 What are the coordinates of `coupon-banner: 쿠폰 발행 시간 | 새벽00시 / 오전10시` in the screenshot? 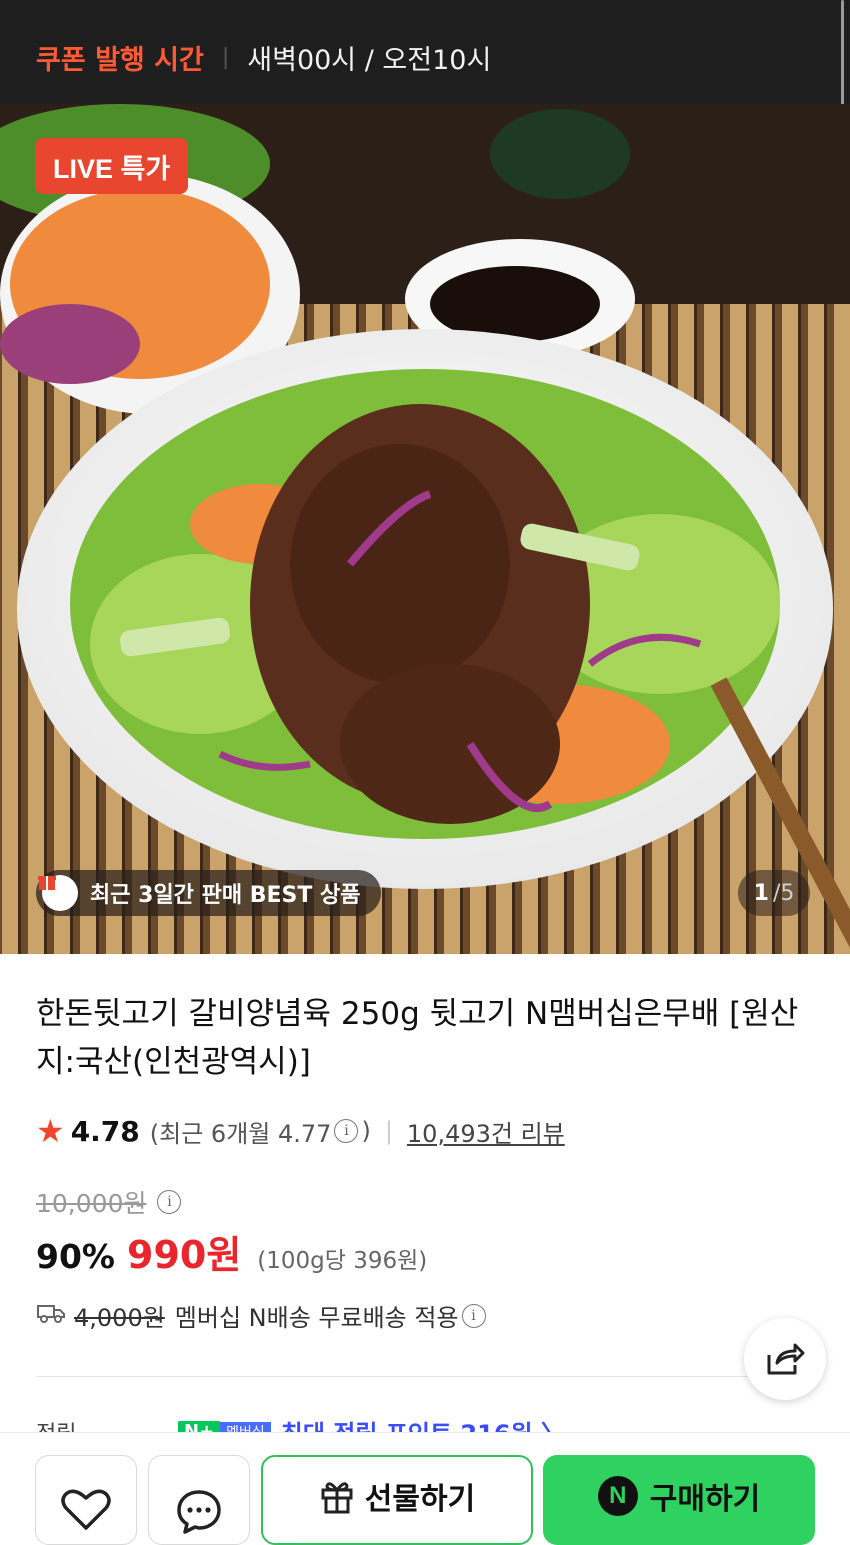 It's located at (425, 60).